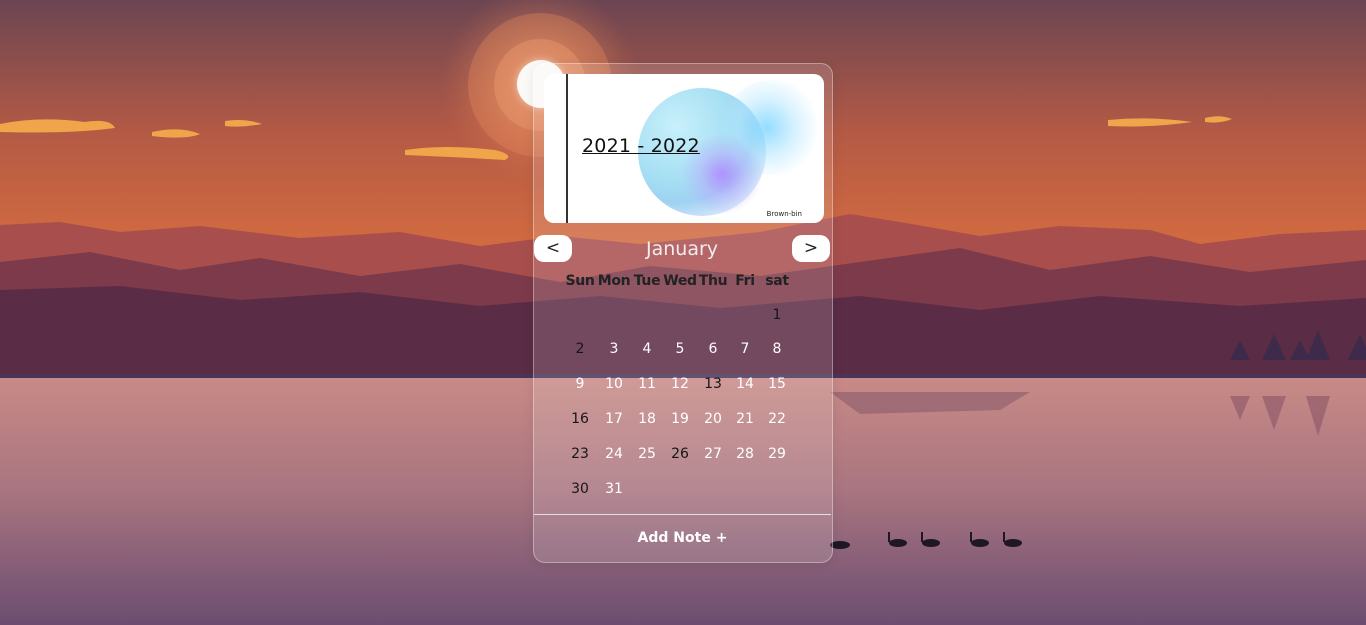 The image size is (1366, 625). I want to click on day-cell: 8, so click(777, 349).